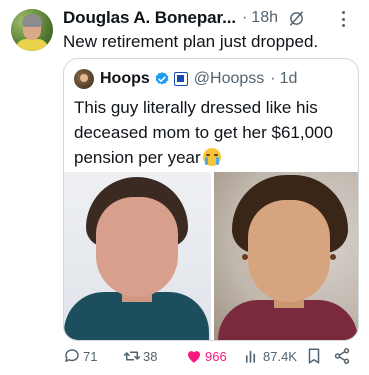  Describe the element at coordinates (250, 356) in the screenshot. I see `views-icon` at that location.